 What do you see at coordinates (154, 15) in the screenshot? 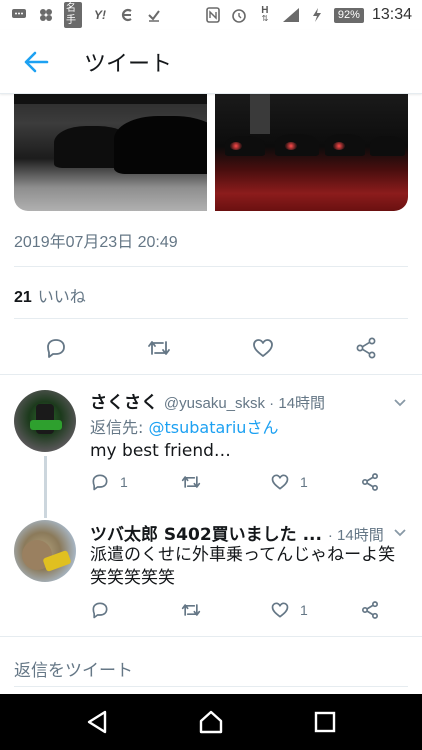
I see `check-icon` at bounding box center [154, 15].